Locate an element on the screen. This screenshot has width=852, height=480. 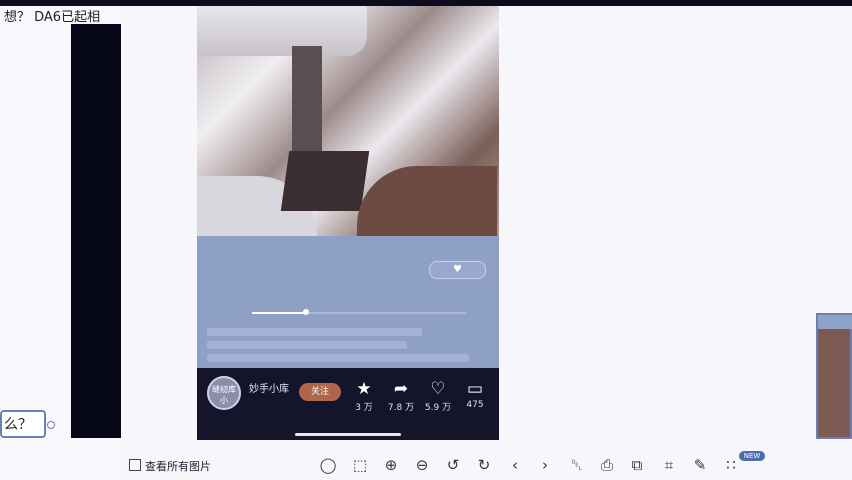
needle-bar is located at coordinates (307, 101).